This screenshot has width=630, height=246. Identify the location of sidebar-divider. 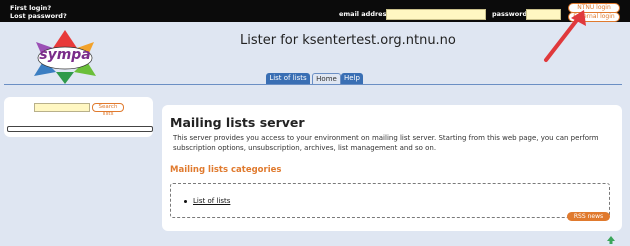
(80, 129).